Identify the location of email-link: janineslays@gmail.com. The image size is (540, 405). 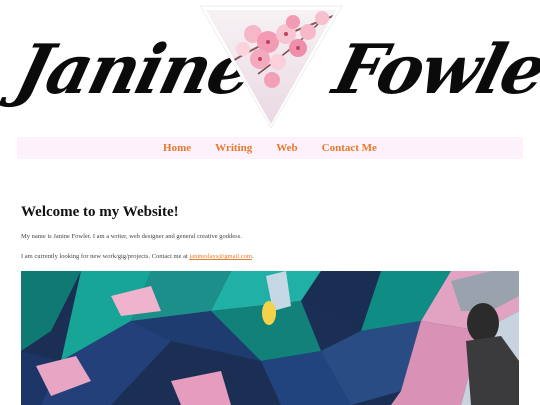
(220, 256).